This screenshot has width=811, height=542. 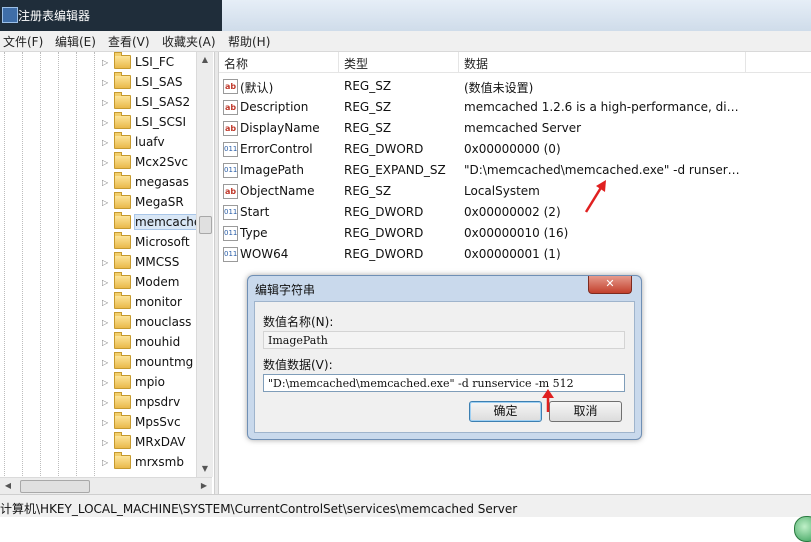 What do you see at coordinates (249, 41) in the screenshot?
I see `menu-help: 帮助(H)` at bounding box center [249, 41].